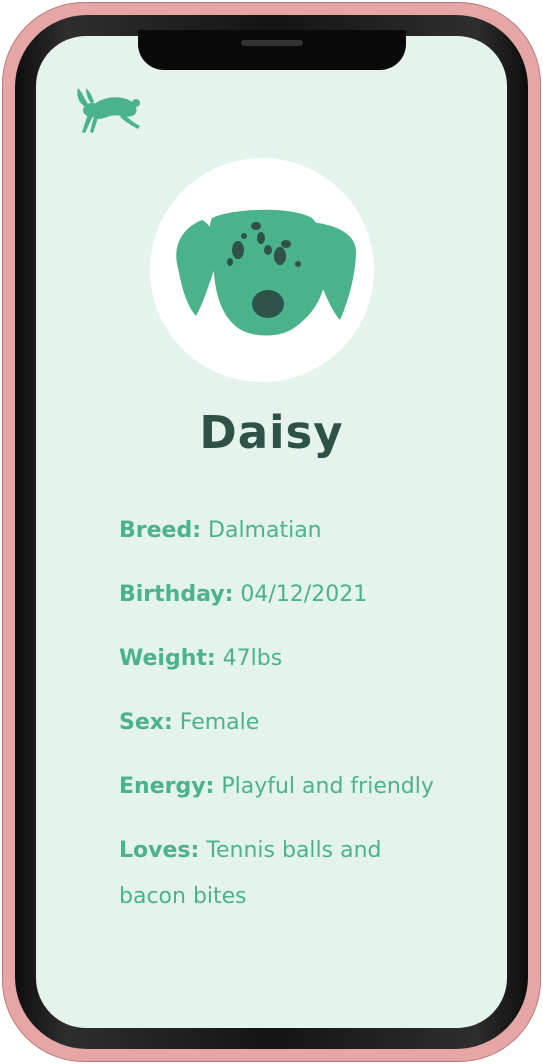  Describe the element at coordinates (304, 594) in the screenshot. I see `detail-birthday-value: 04/12/2021` at that location.